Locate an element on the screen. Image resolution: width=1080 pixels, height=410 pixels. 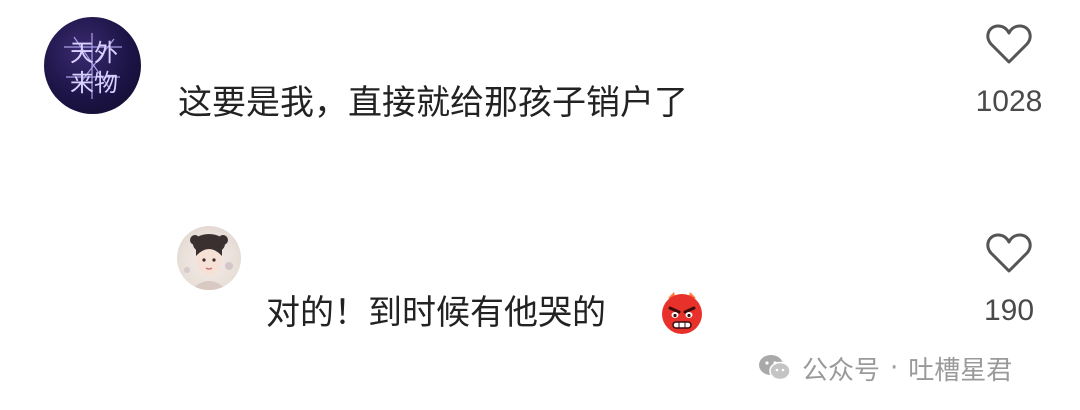
avatar is located at coordinates (209, 258).